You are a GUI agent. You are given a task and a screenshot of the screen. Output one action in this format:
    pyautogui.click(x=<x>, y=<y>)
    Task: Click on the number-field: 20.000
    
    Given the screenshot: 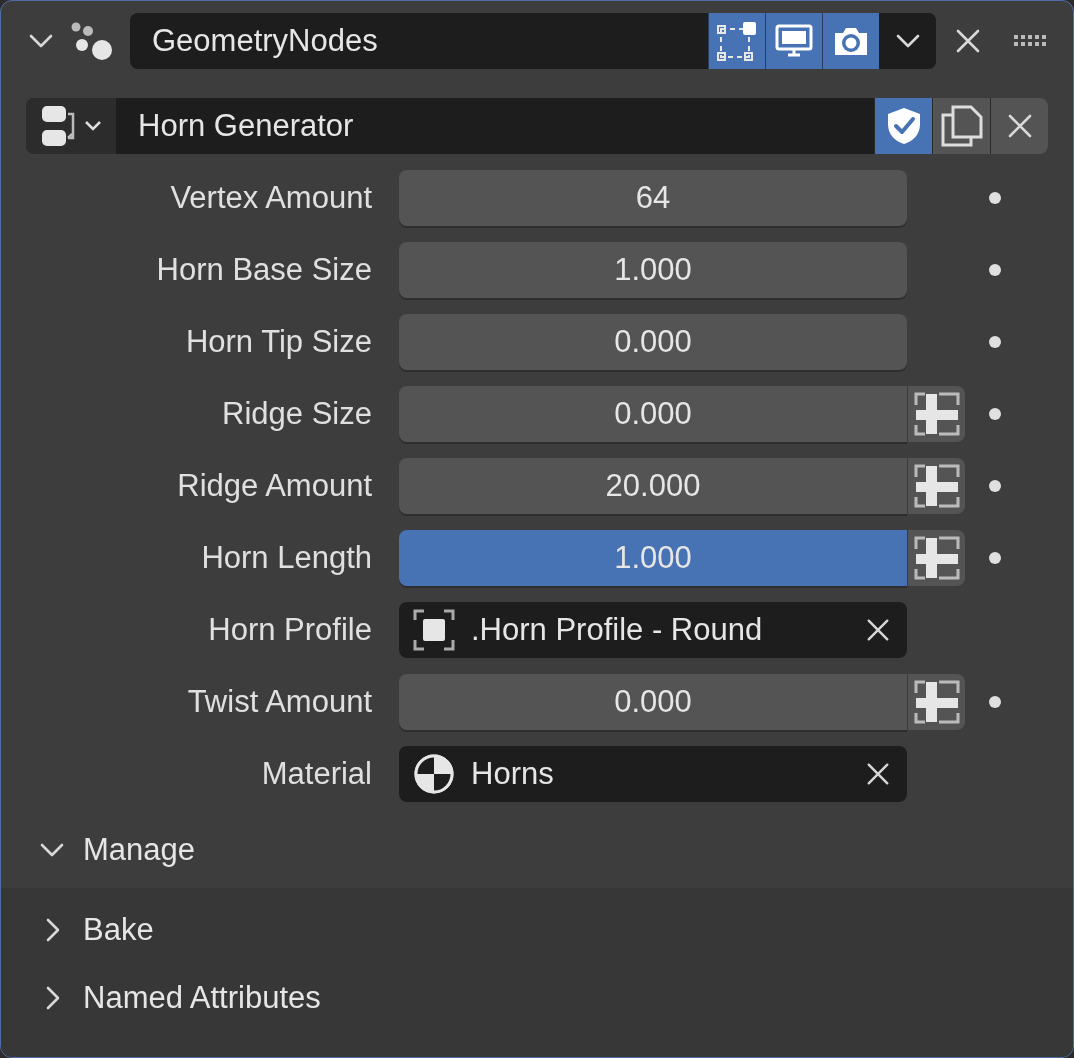 What is the action you would take?
    pyautogui.click(x=653, y=486)
    